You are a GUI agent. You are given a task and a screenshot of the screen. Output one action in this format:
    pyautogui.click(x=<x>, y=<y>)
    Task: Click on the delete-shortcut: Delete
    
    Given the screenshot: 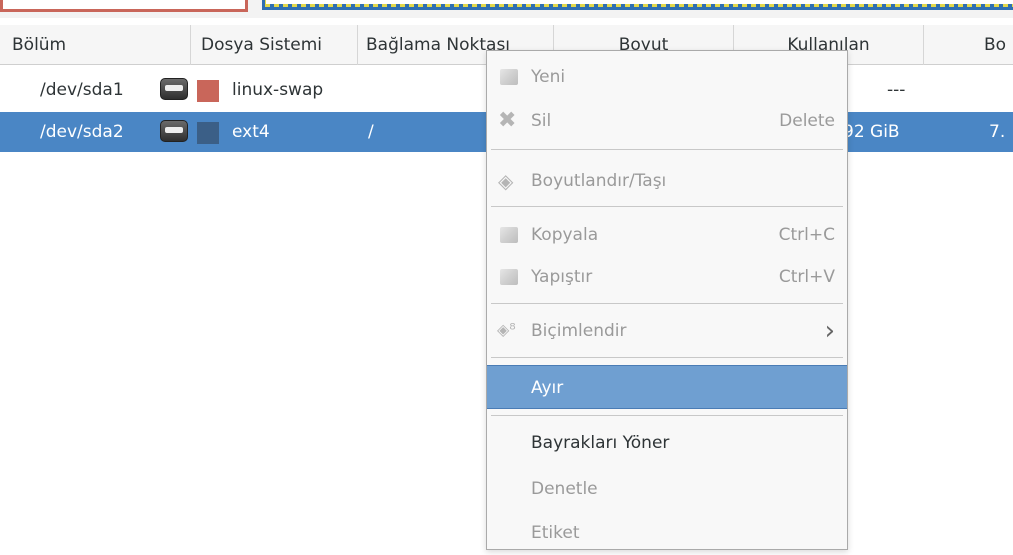 What is the action you would take?
    pyautogui.click(x=807, y=121)
    